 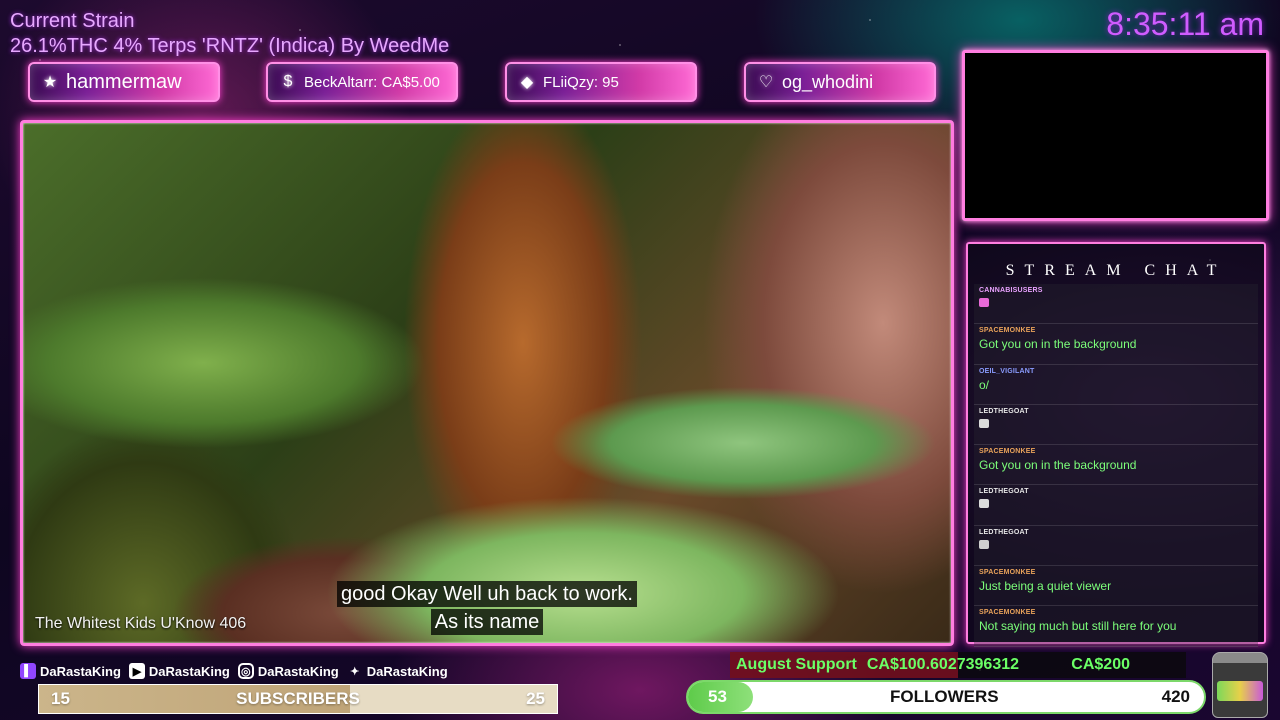 I want to click on subscribers-label: SUBSCRIBERS, so click(x=298, y=698).